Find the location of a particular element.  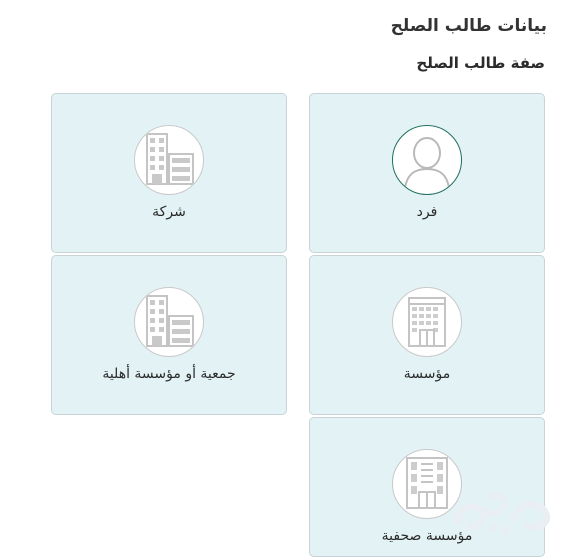

option-label: فرد is located at coordinates (427, 212).